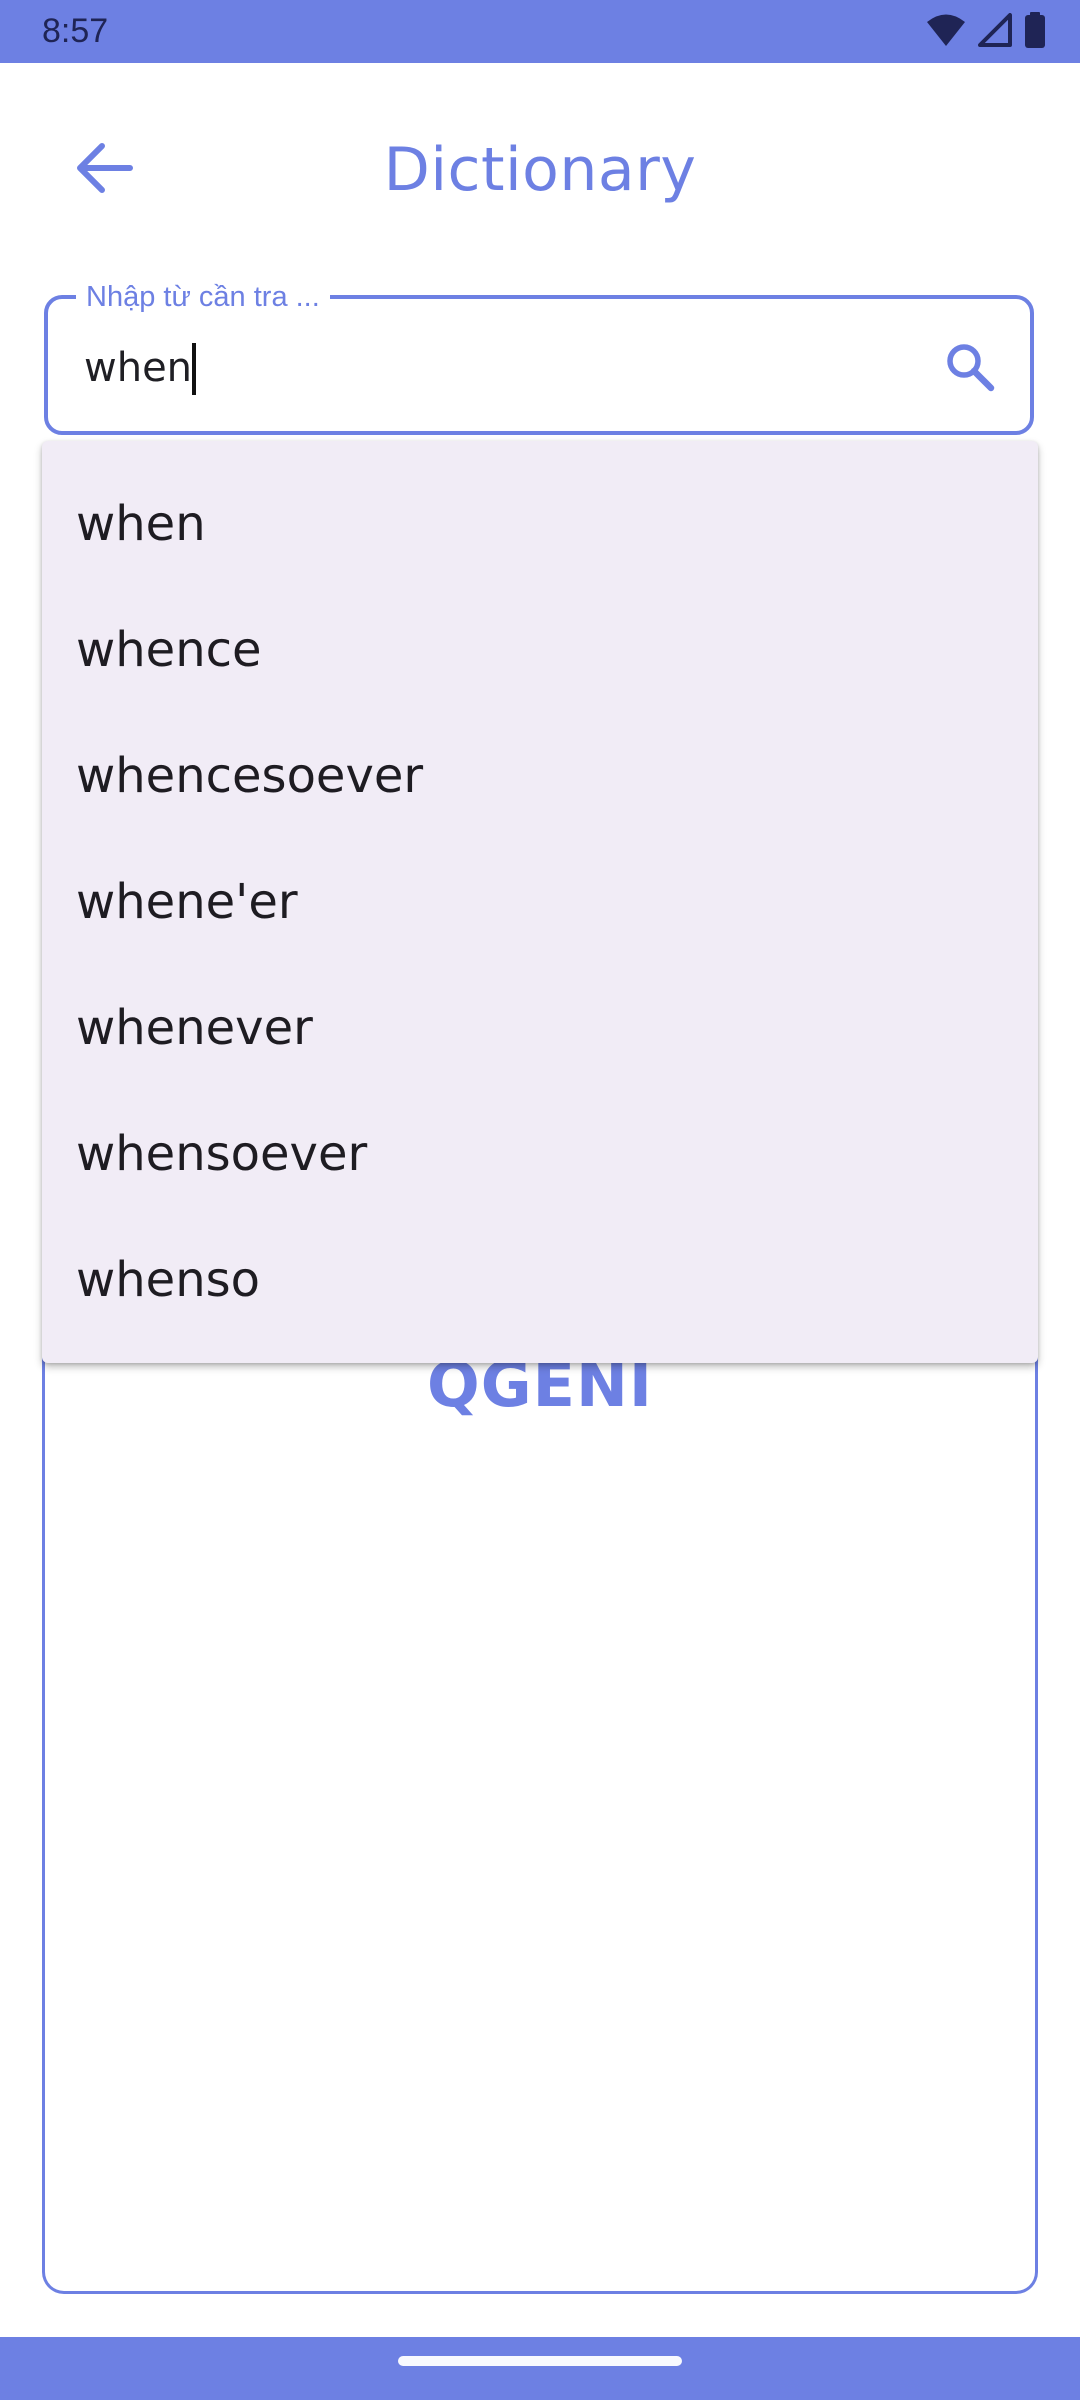  What do you see at coordinates (540, 1280) in the screenshot?
I see `suggestion-item: whenso` at bounding box center [540, 1280].